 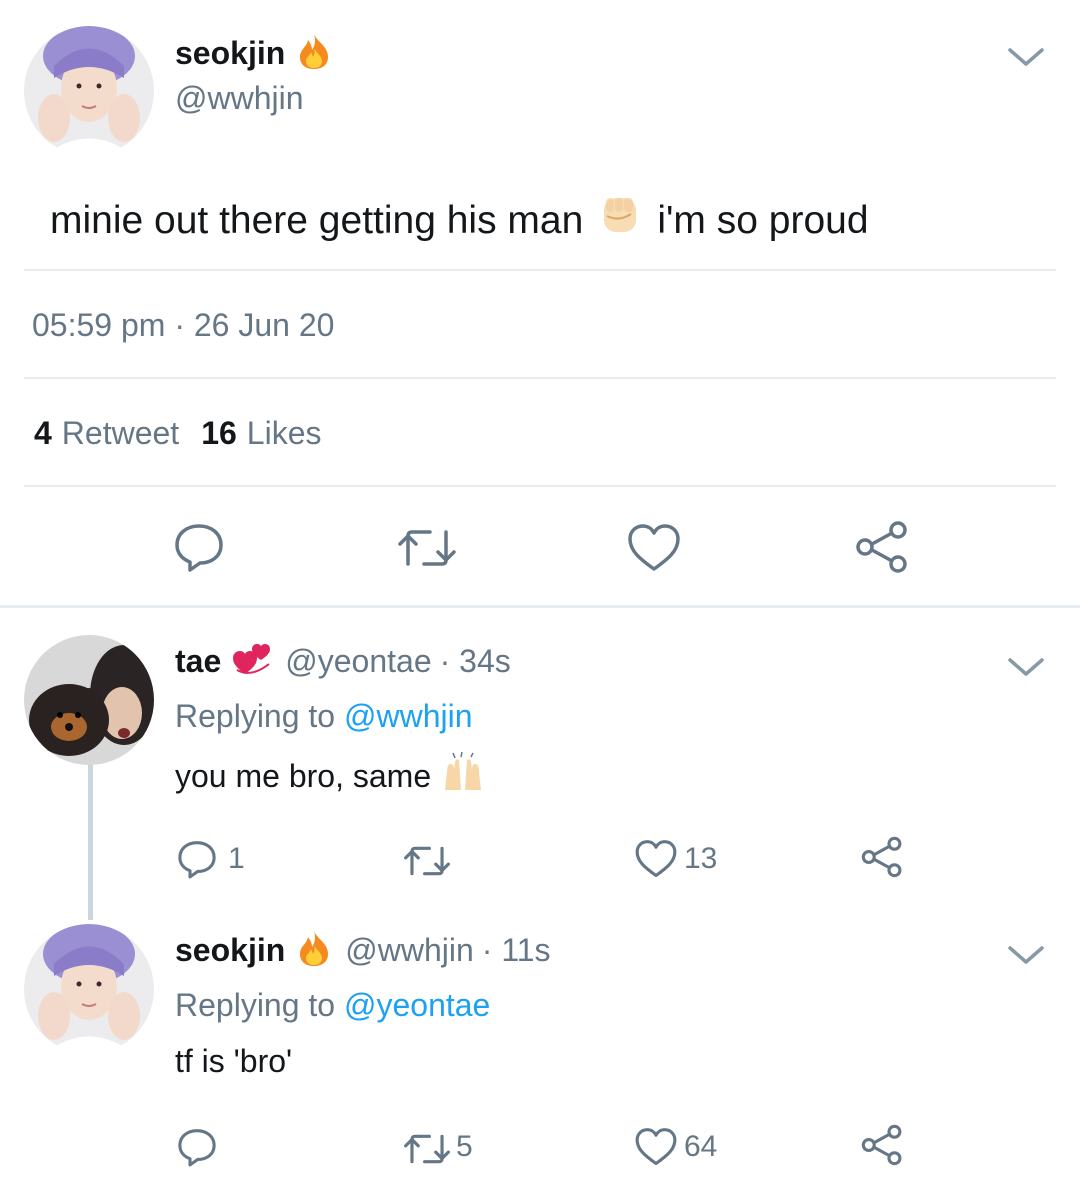 What do you see at coordinates (417, 1005) in the screenshot?
I see `replying-to-link: @yeontae` at bounding box center [417, 1005].